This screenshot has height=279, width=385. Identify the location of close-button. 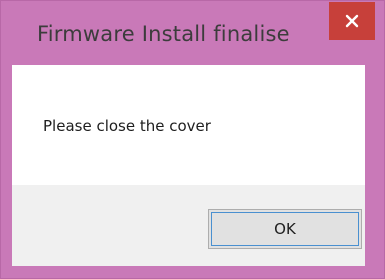
(352, 21).